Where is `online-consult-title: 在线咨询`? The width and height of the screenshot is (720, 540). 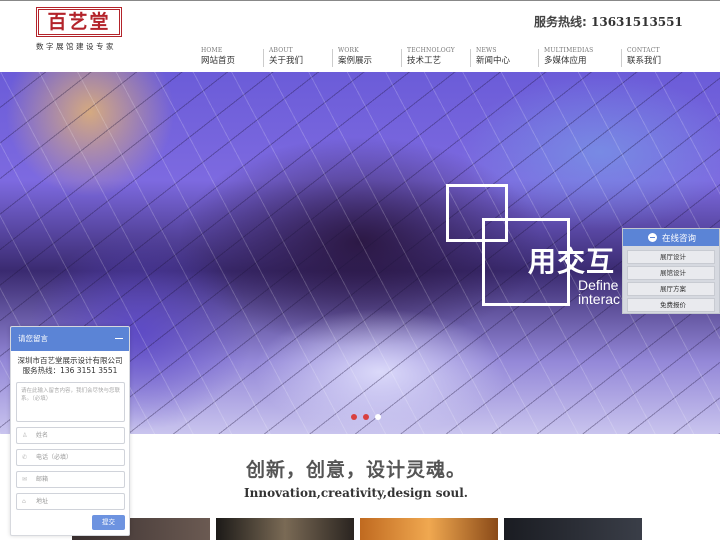
online-consult-title: 在线咨询 is located at coordinates (679, 238).